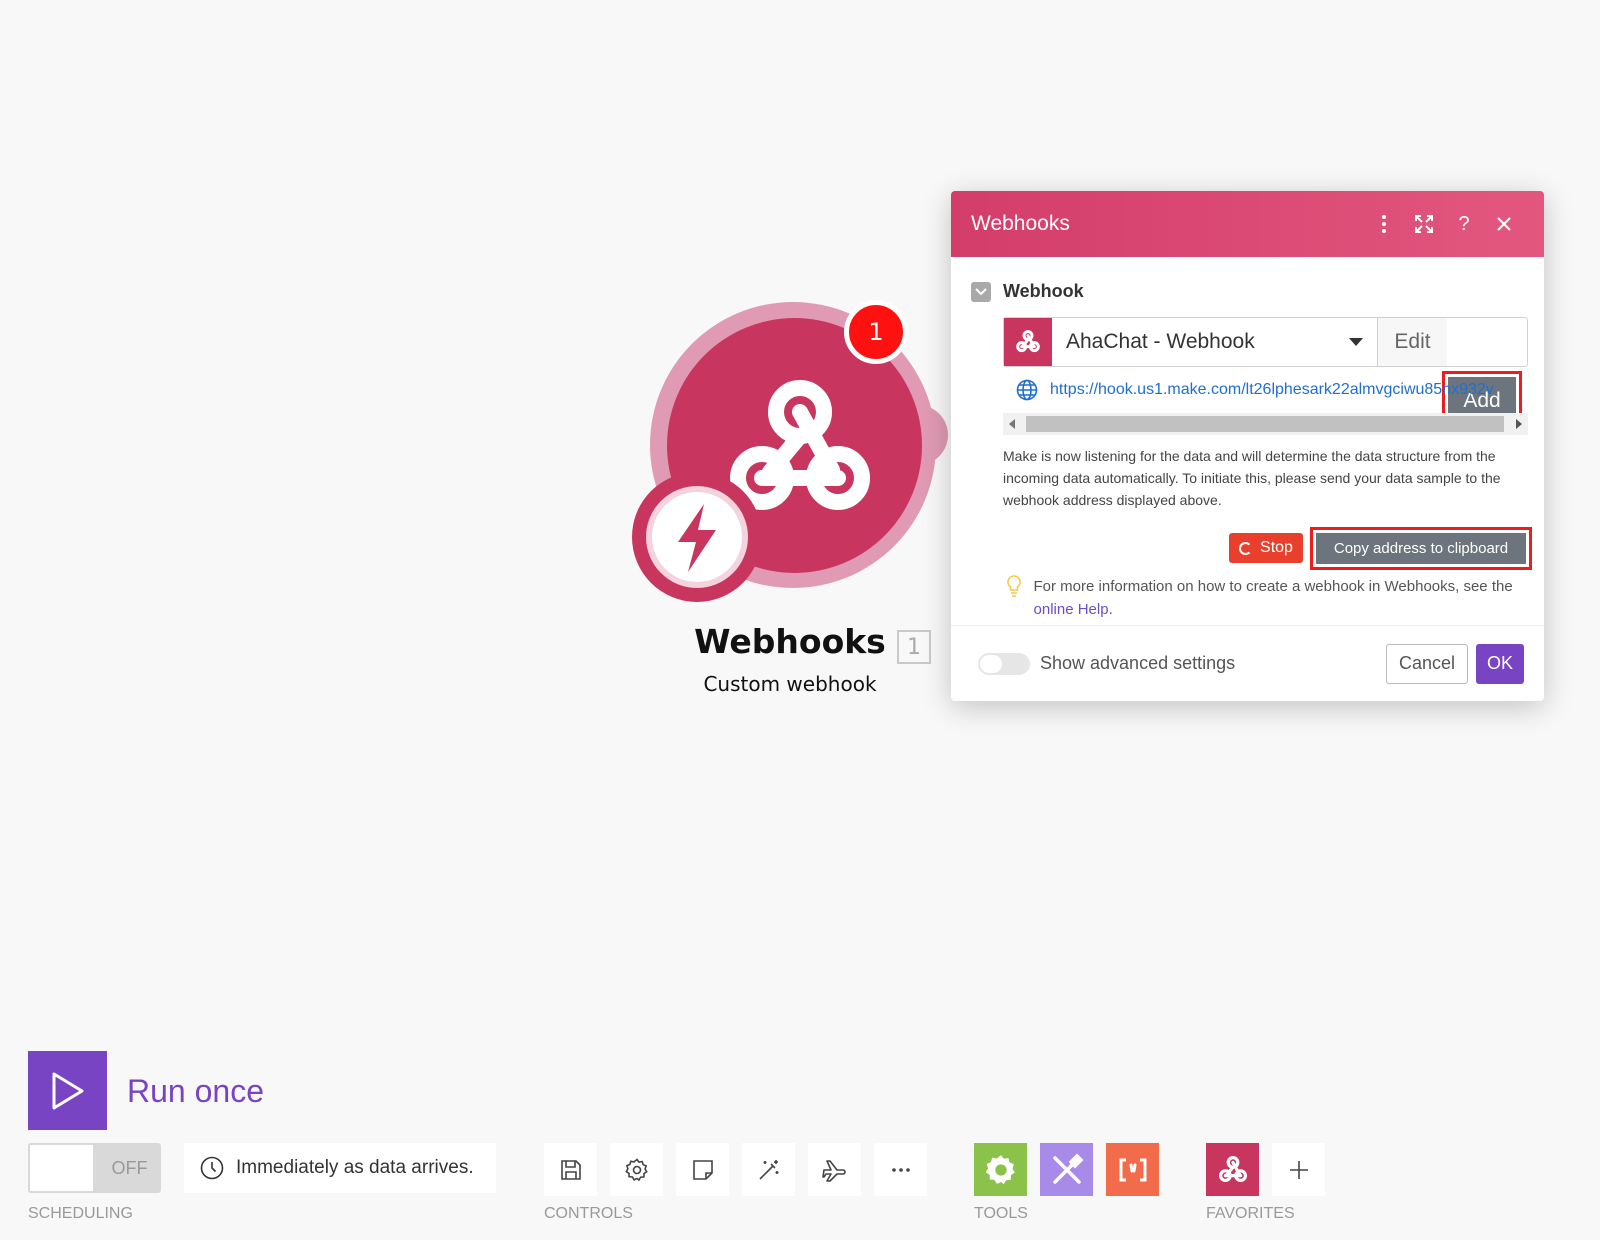 The image size is (1600, 1240). I want to click on brackets-icon, so click(1132, 1169).